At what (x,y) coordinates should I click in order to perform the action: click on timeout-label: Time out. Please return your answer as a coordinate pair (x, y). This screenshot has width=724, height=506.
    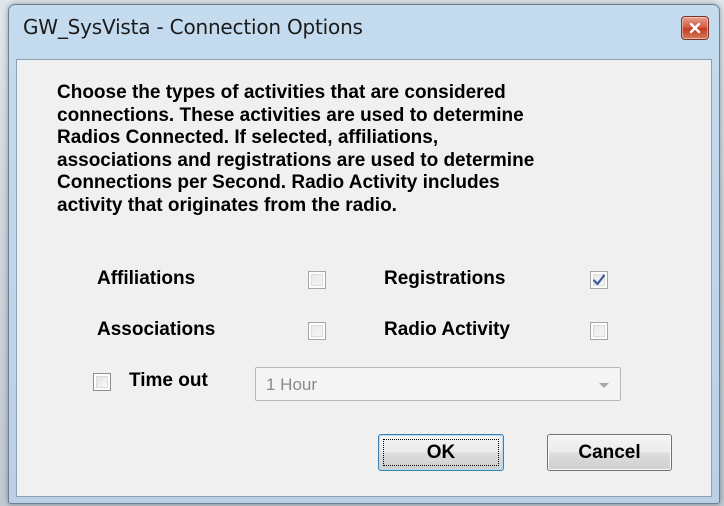
    Looking at the image, I should click on (168, 380).